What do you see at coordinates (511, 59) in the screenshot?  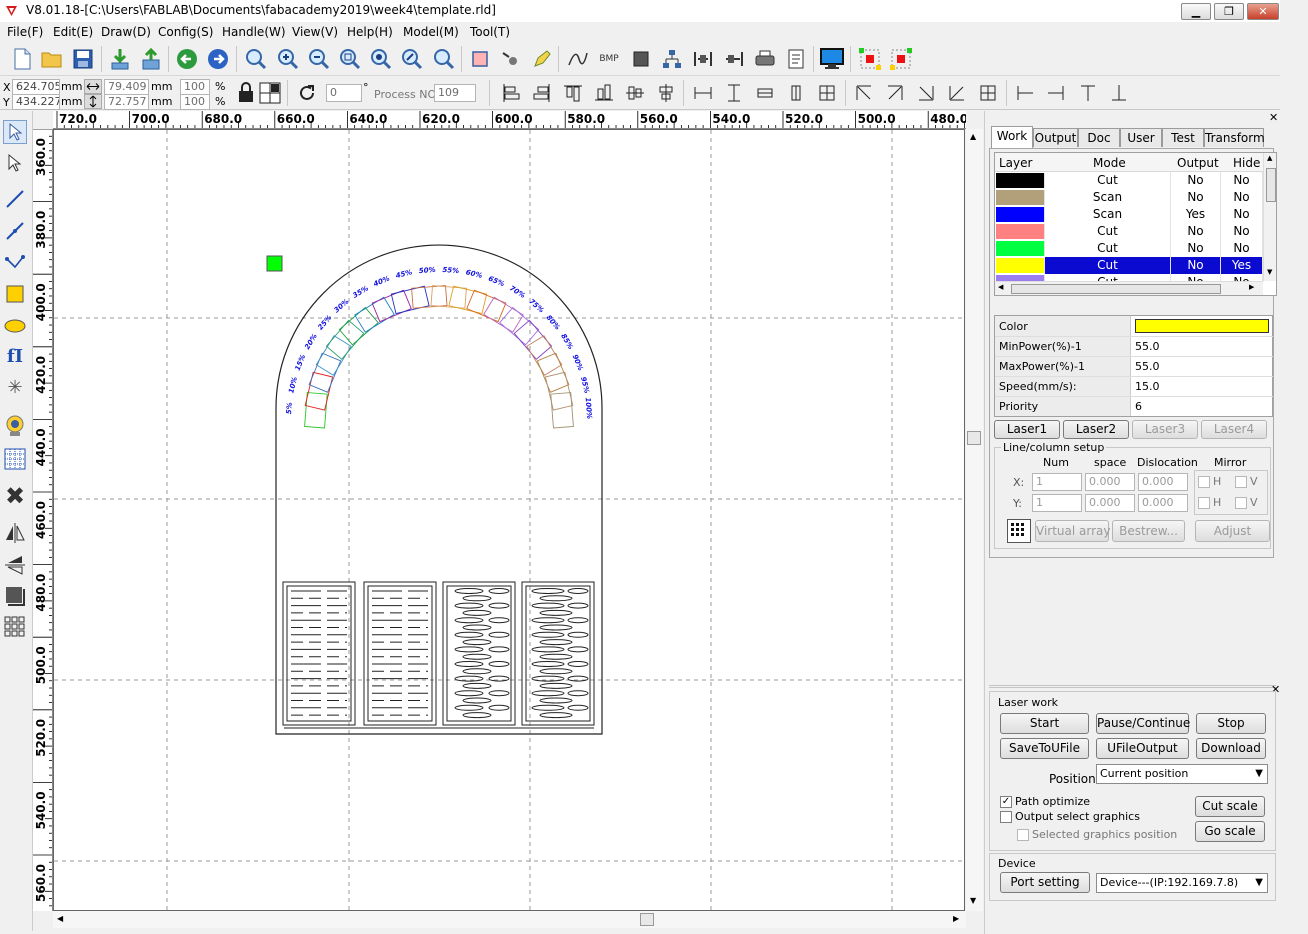 I see `node-edit-icon` at bounding box center [511, 59].